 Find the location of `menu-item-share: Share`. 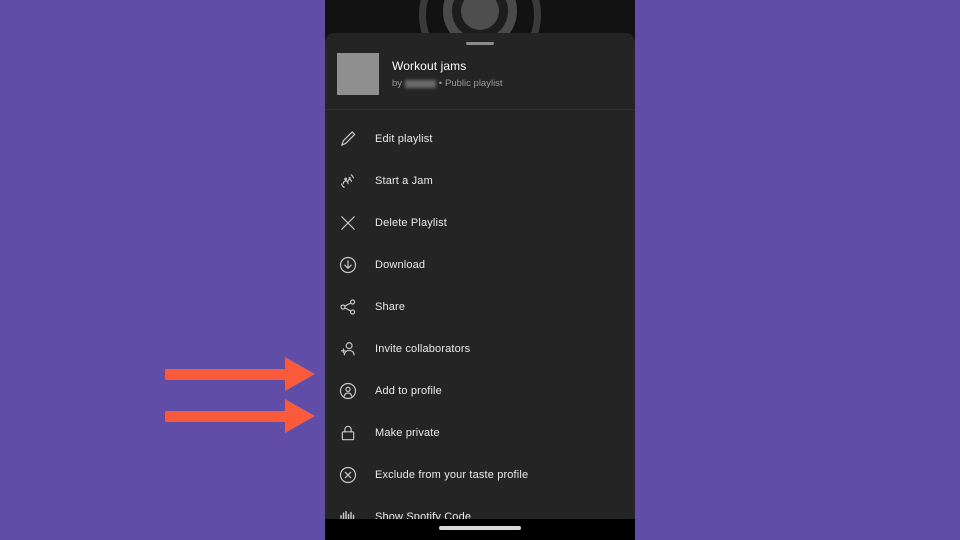

menu-item-share: Share is located at coordinates (480, 307).